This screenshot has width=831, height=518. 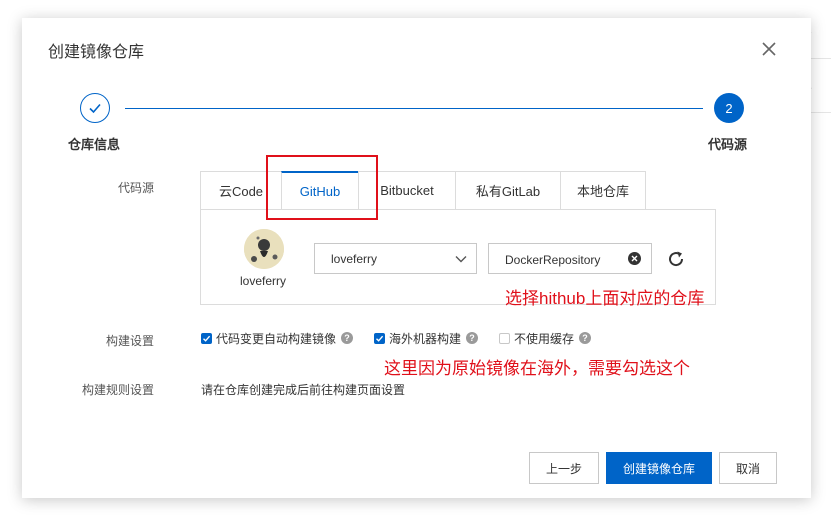 I want to click on account-name: loveferry, so click(x=263, y=281).